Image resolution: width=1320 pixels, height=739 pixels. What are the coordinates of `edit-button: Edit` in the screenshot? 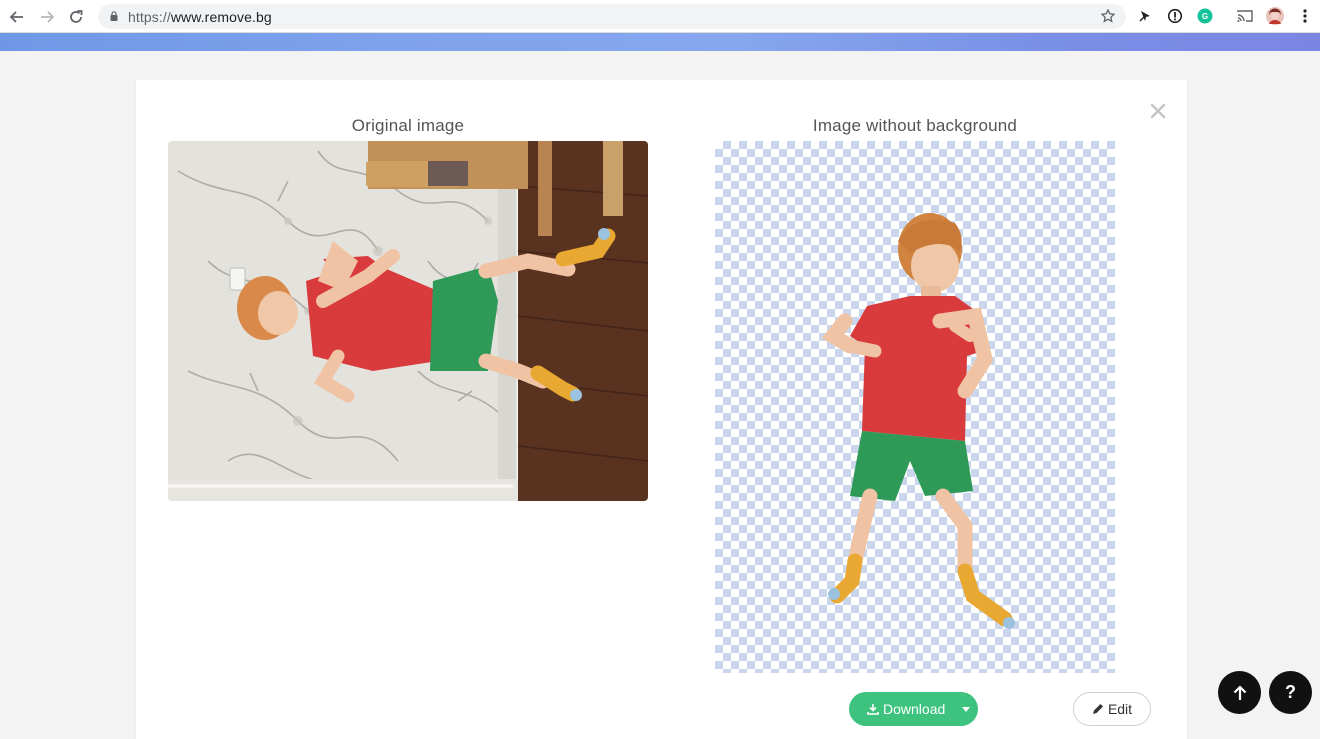 It's located at (1112, 709).